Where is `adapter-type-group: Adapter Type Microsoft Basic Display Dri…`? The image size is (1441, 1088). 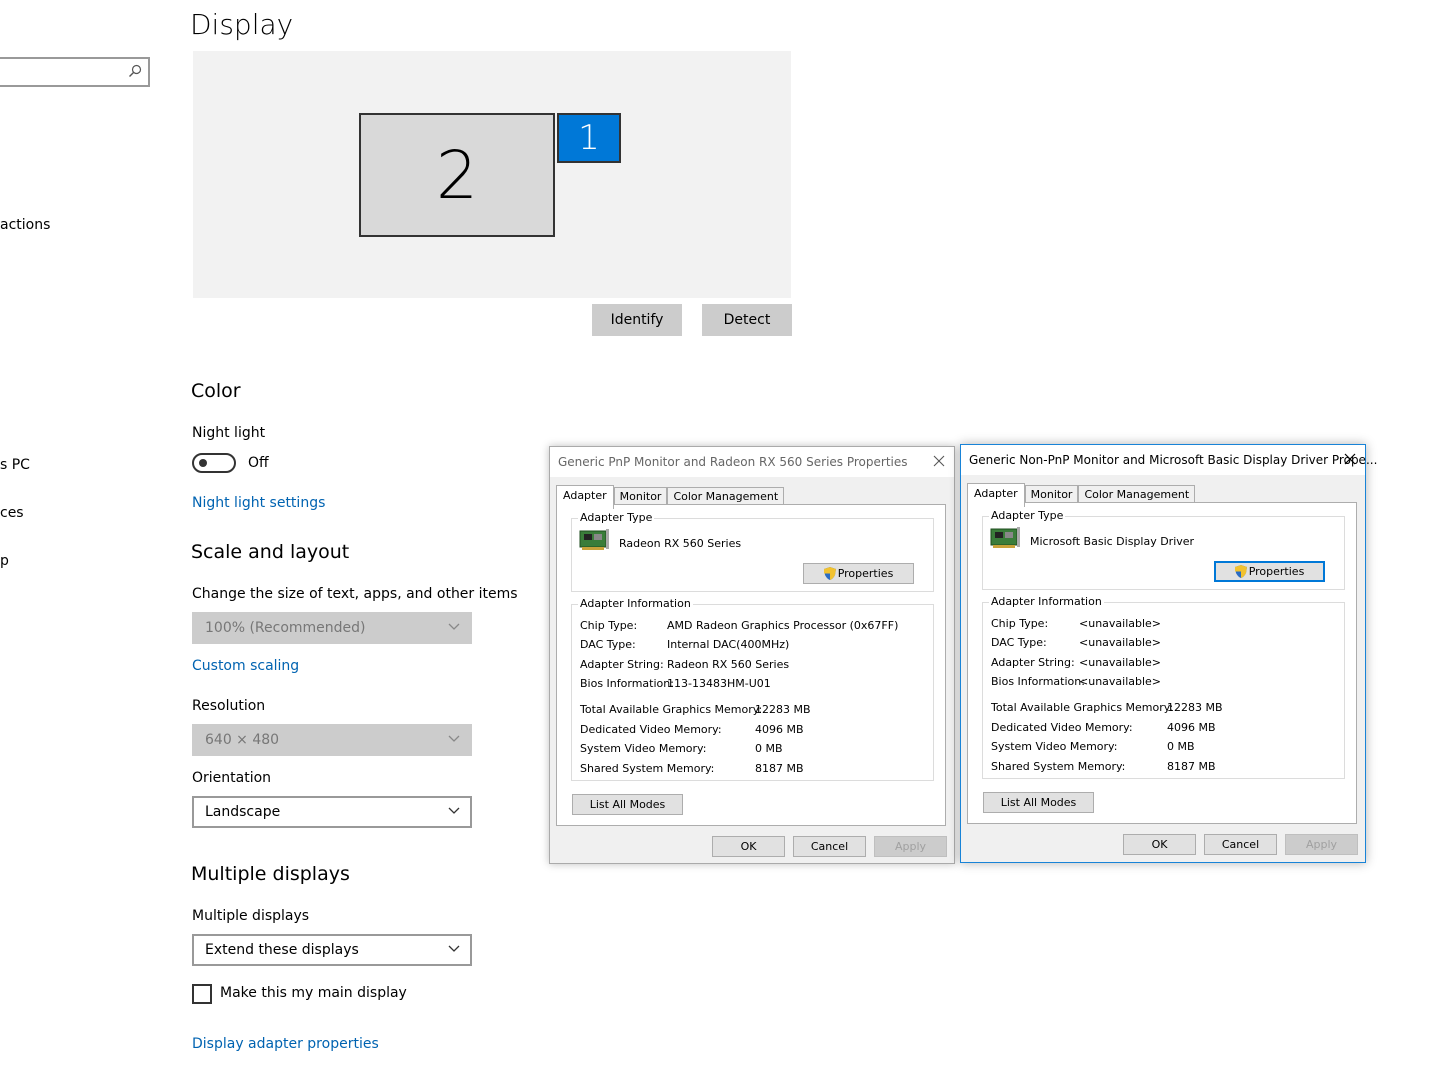 adapter-type-group: Adapter Type Microsoft Basic Display Dri… is located at coordinates (1163, 549).